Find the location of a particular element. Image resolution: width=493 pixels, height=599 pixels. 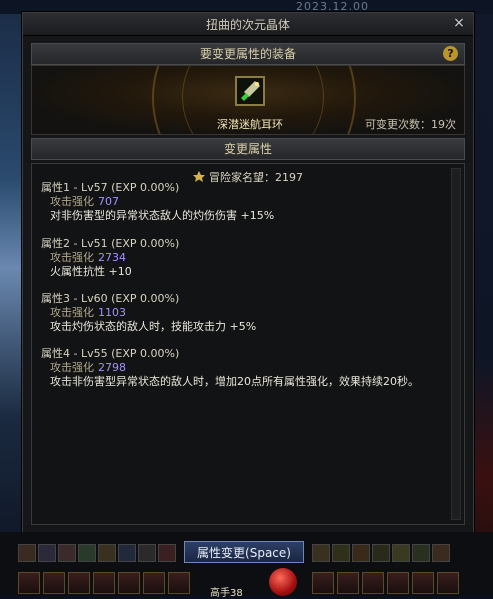

close-button: × is located at coordinates (459, 23).